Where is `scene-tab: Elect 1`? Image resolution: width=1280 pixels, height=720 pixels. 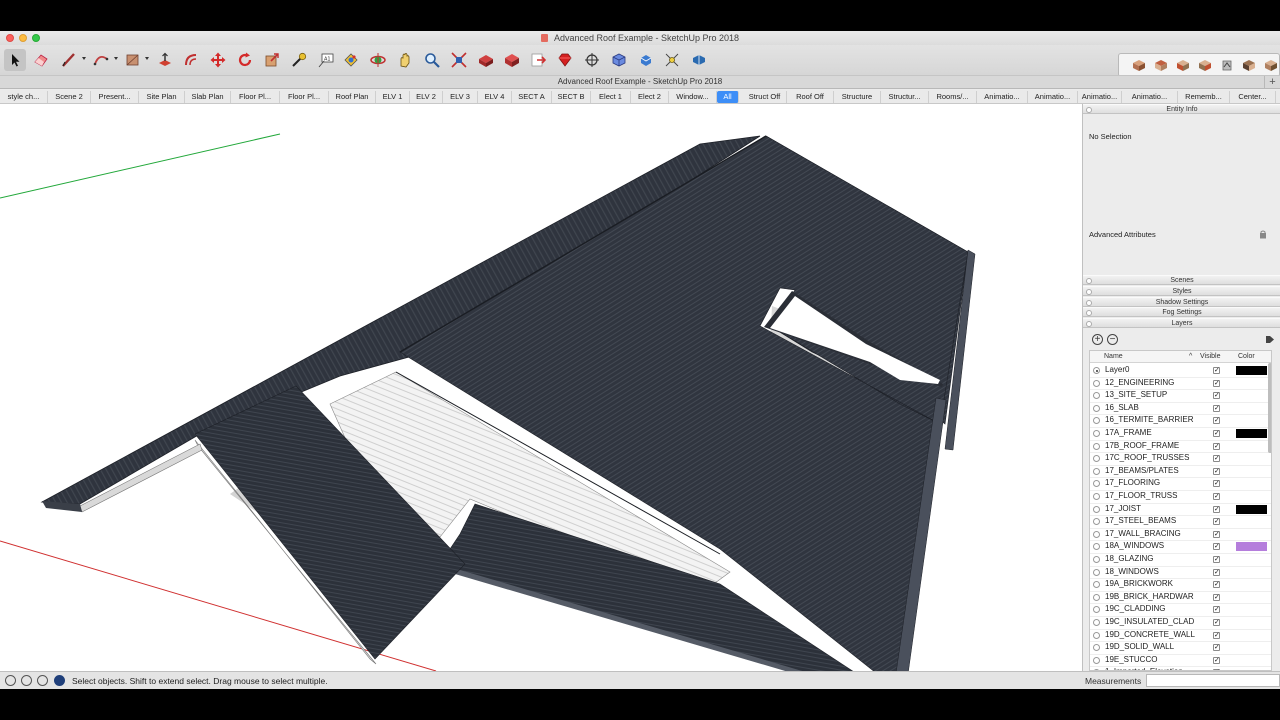 scene-tab: Elect 1 is located at coordinates (611, 97).